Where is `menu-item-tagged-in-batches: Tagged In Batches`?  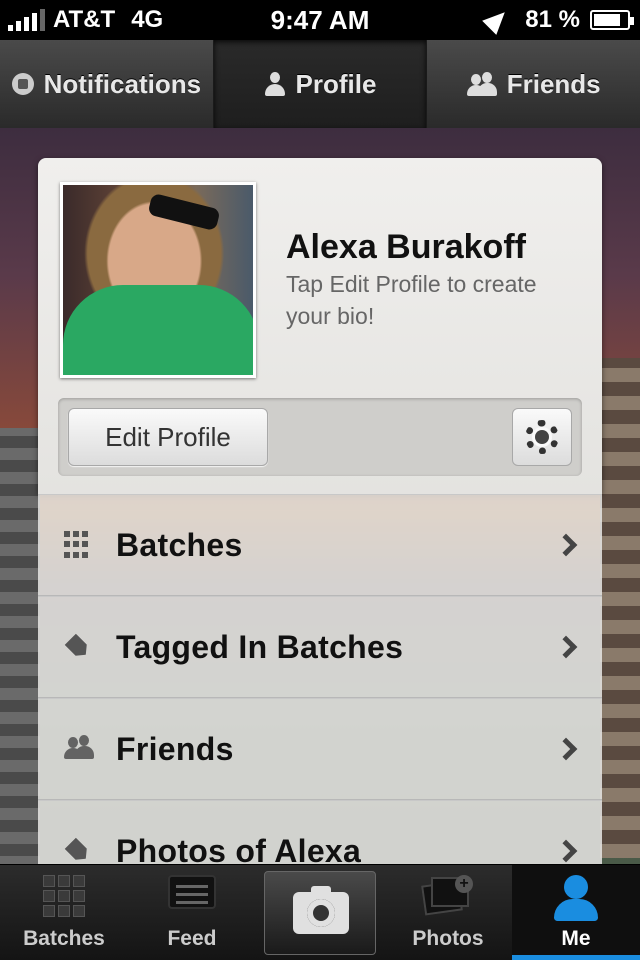 menu-item-tagged-in-batches: Tagged In Batches is located at coordinates (320, 647).